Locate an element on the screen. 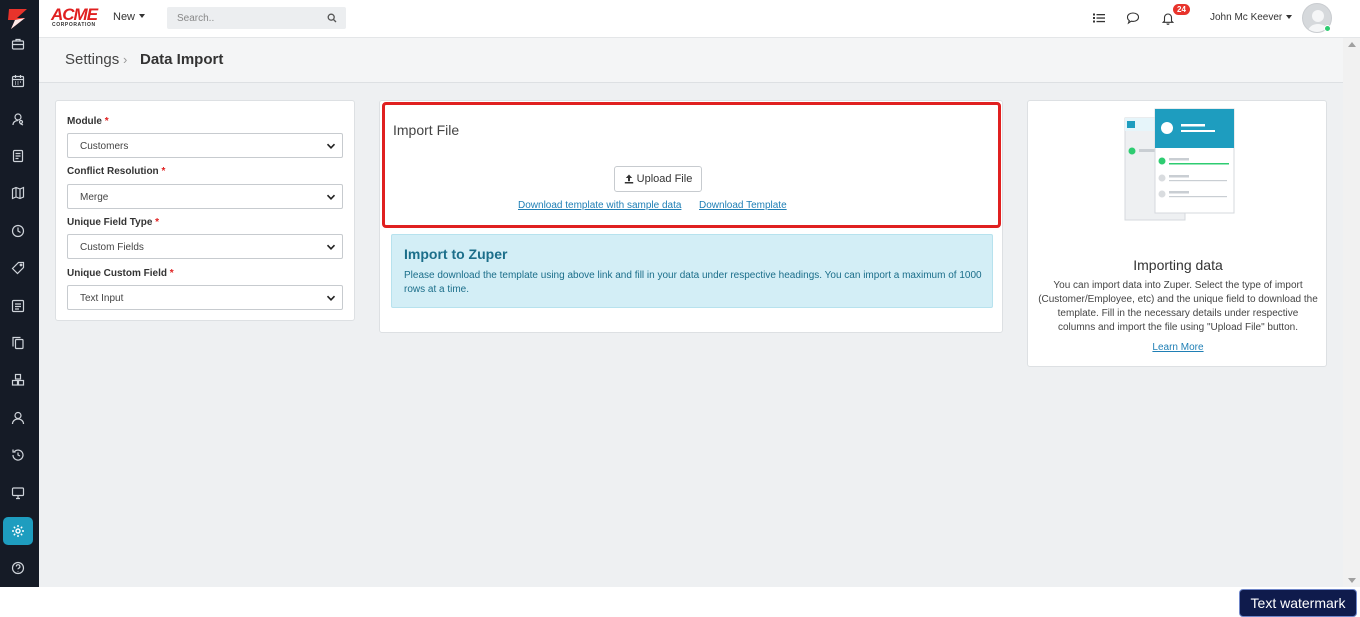 Image resolution: width=1360 pixels, height=617 pixels. user-icon is located at coordinates (18, 418).